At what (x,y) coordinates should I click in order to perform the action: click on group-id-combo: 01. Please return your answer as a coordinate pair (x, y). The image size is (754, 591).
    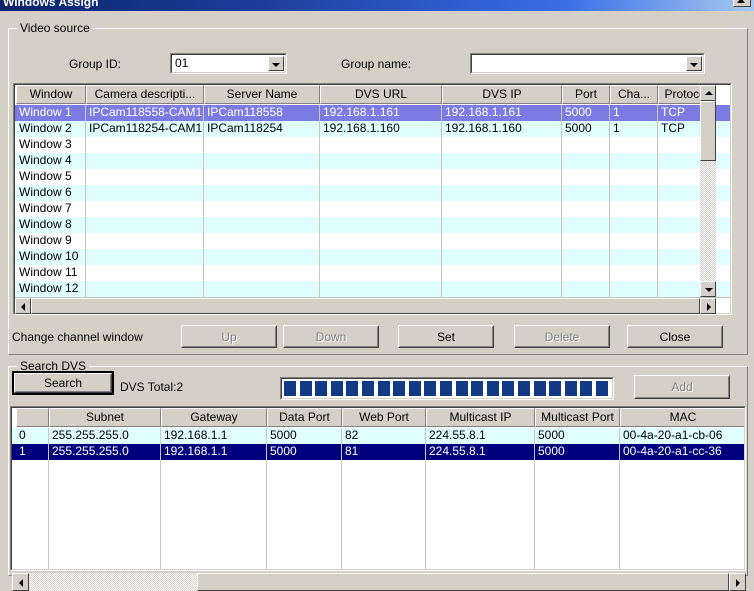
    Looking at the image, I should click on (228, 63).